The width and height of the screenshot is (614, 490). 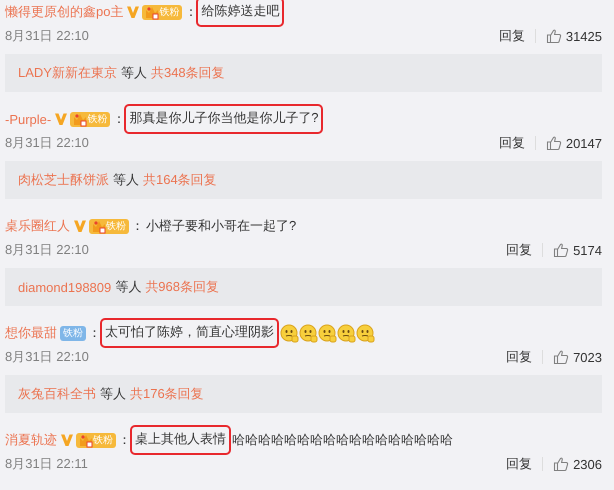 I want to click on like-button: 31425, so click(x=574, y=36).